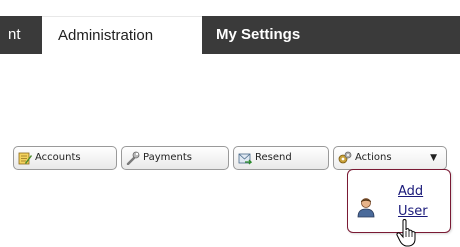 This screenshot has height=247, width=460. I want to click on envelope-arrow-icon, so click(245, 159).